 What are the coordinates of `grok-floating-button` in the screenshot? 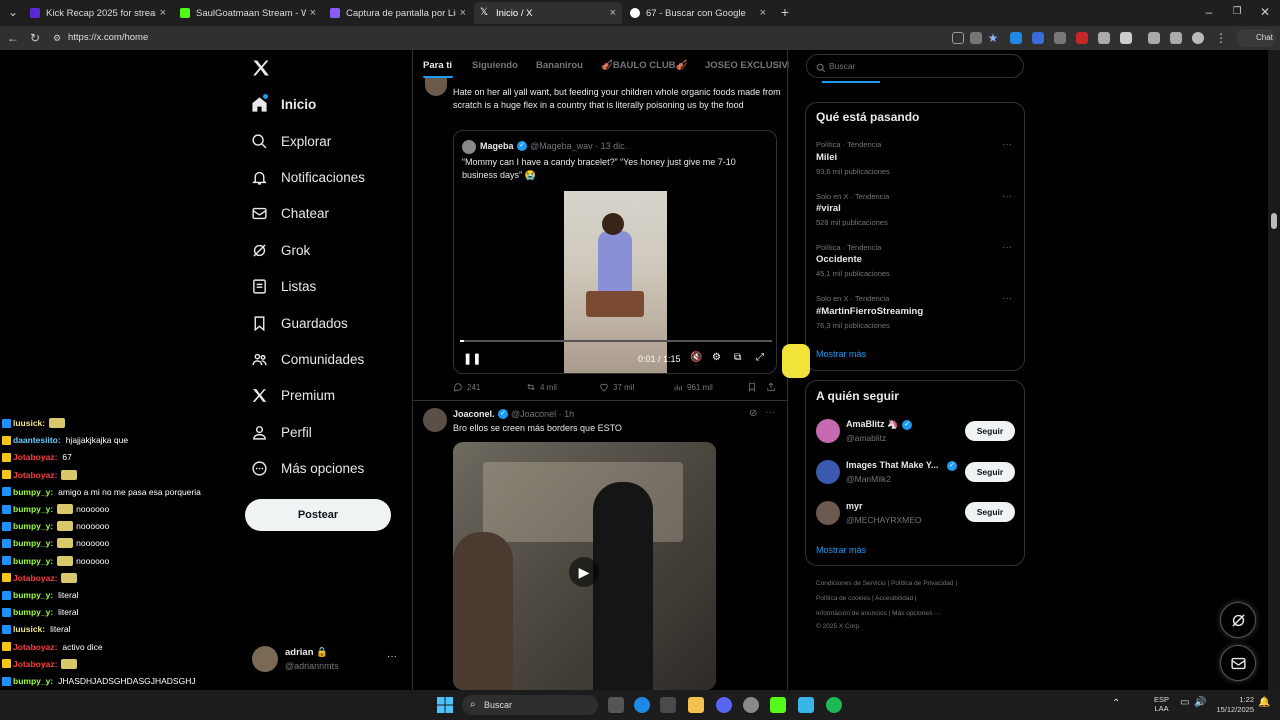 It's located at (1238, 620).